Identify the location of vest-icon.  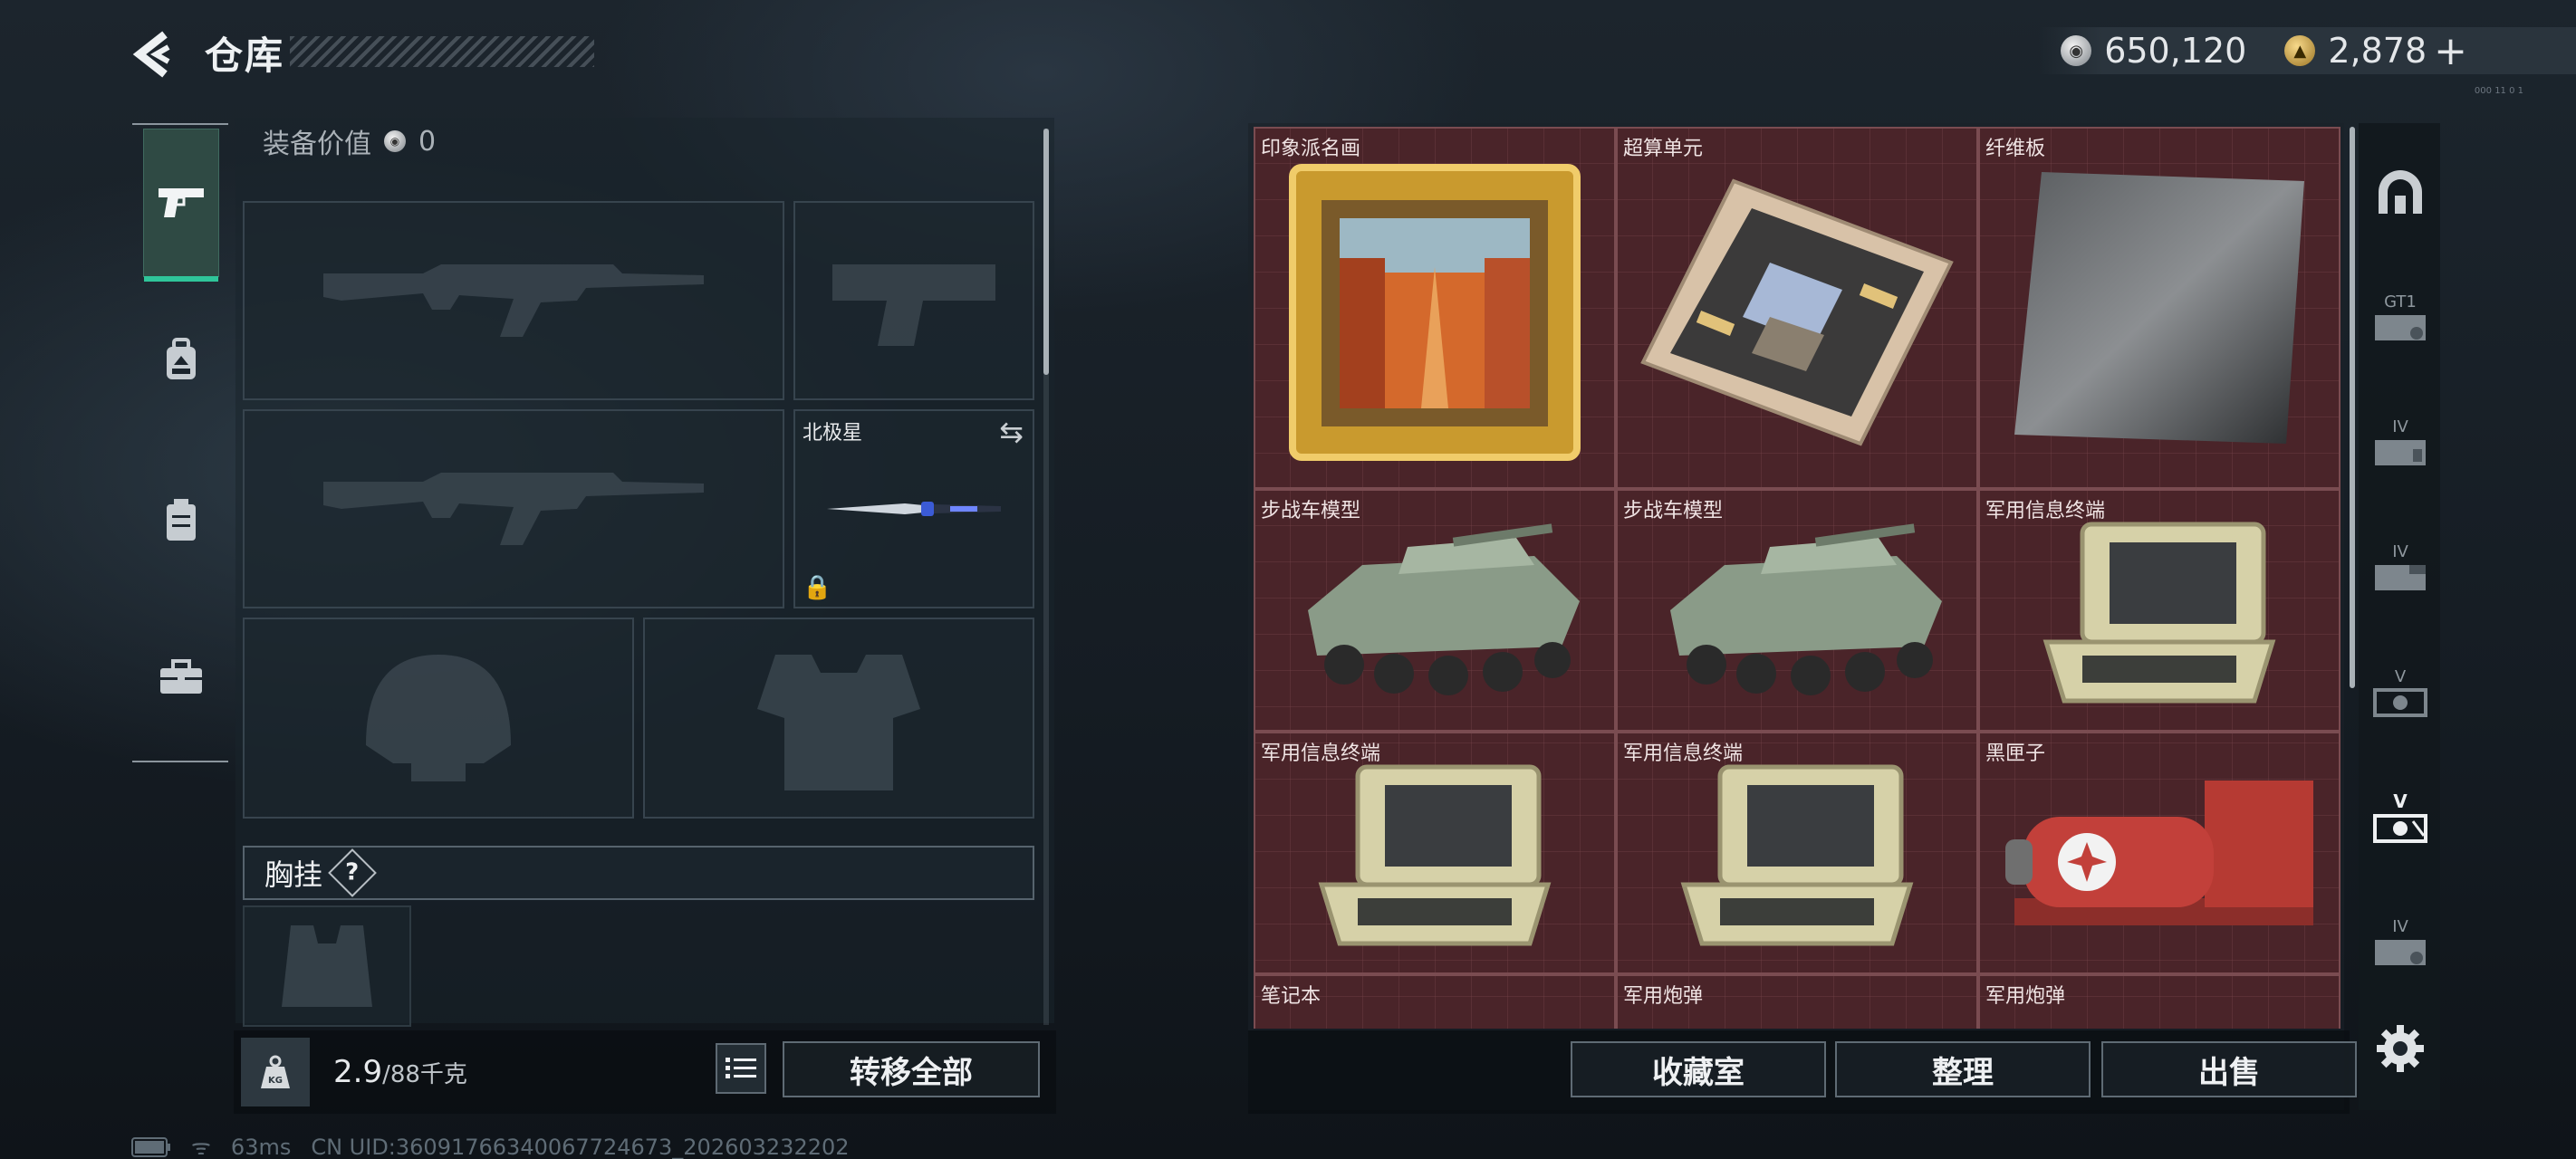
(181, 520).